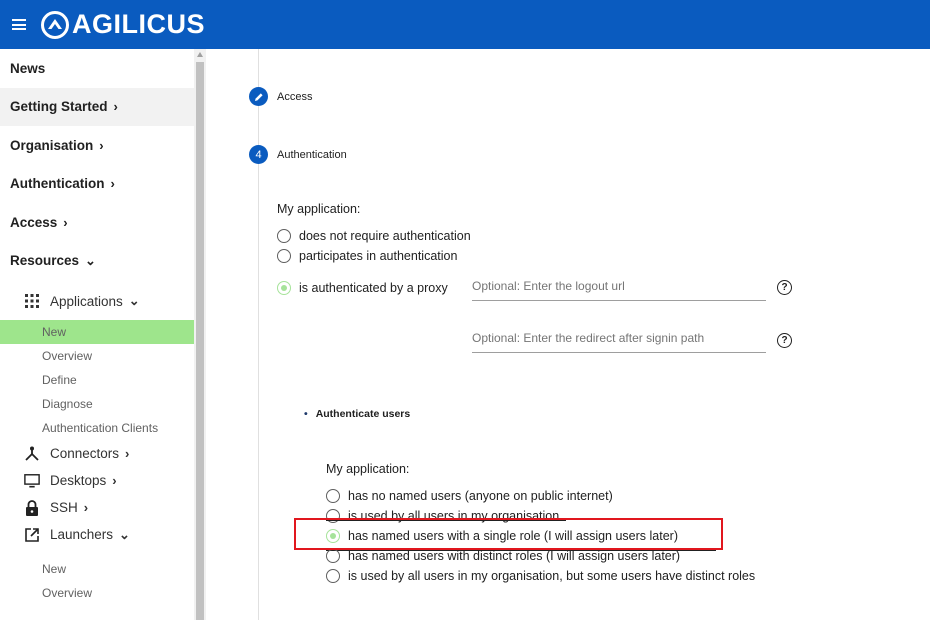 The image size is (930, 620). Describe the element at coordinates (97, 356) in the screenshot. I see `sidebar-item-applications-overview: Overview` at that location.